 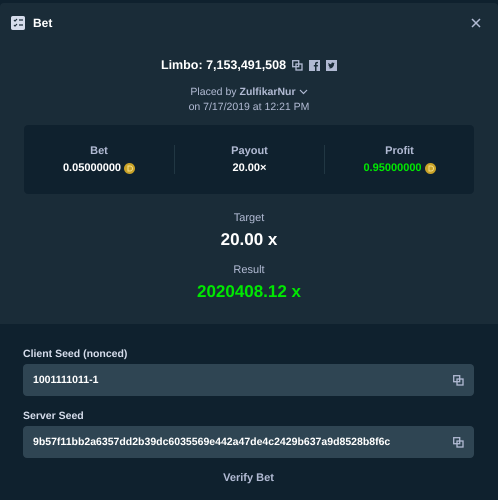 I want to click on bet-title: Limbo: 7,153,491,508, so click(x=223, y=65).